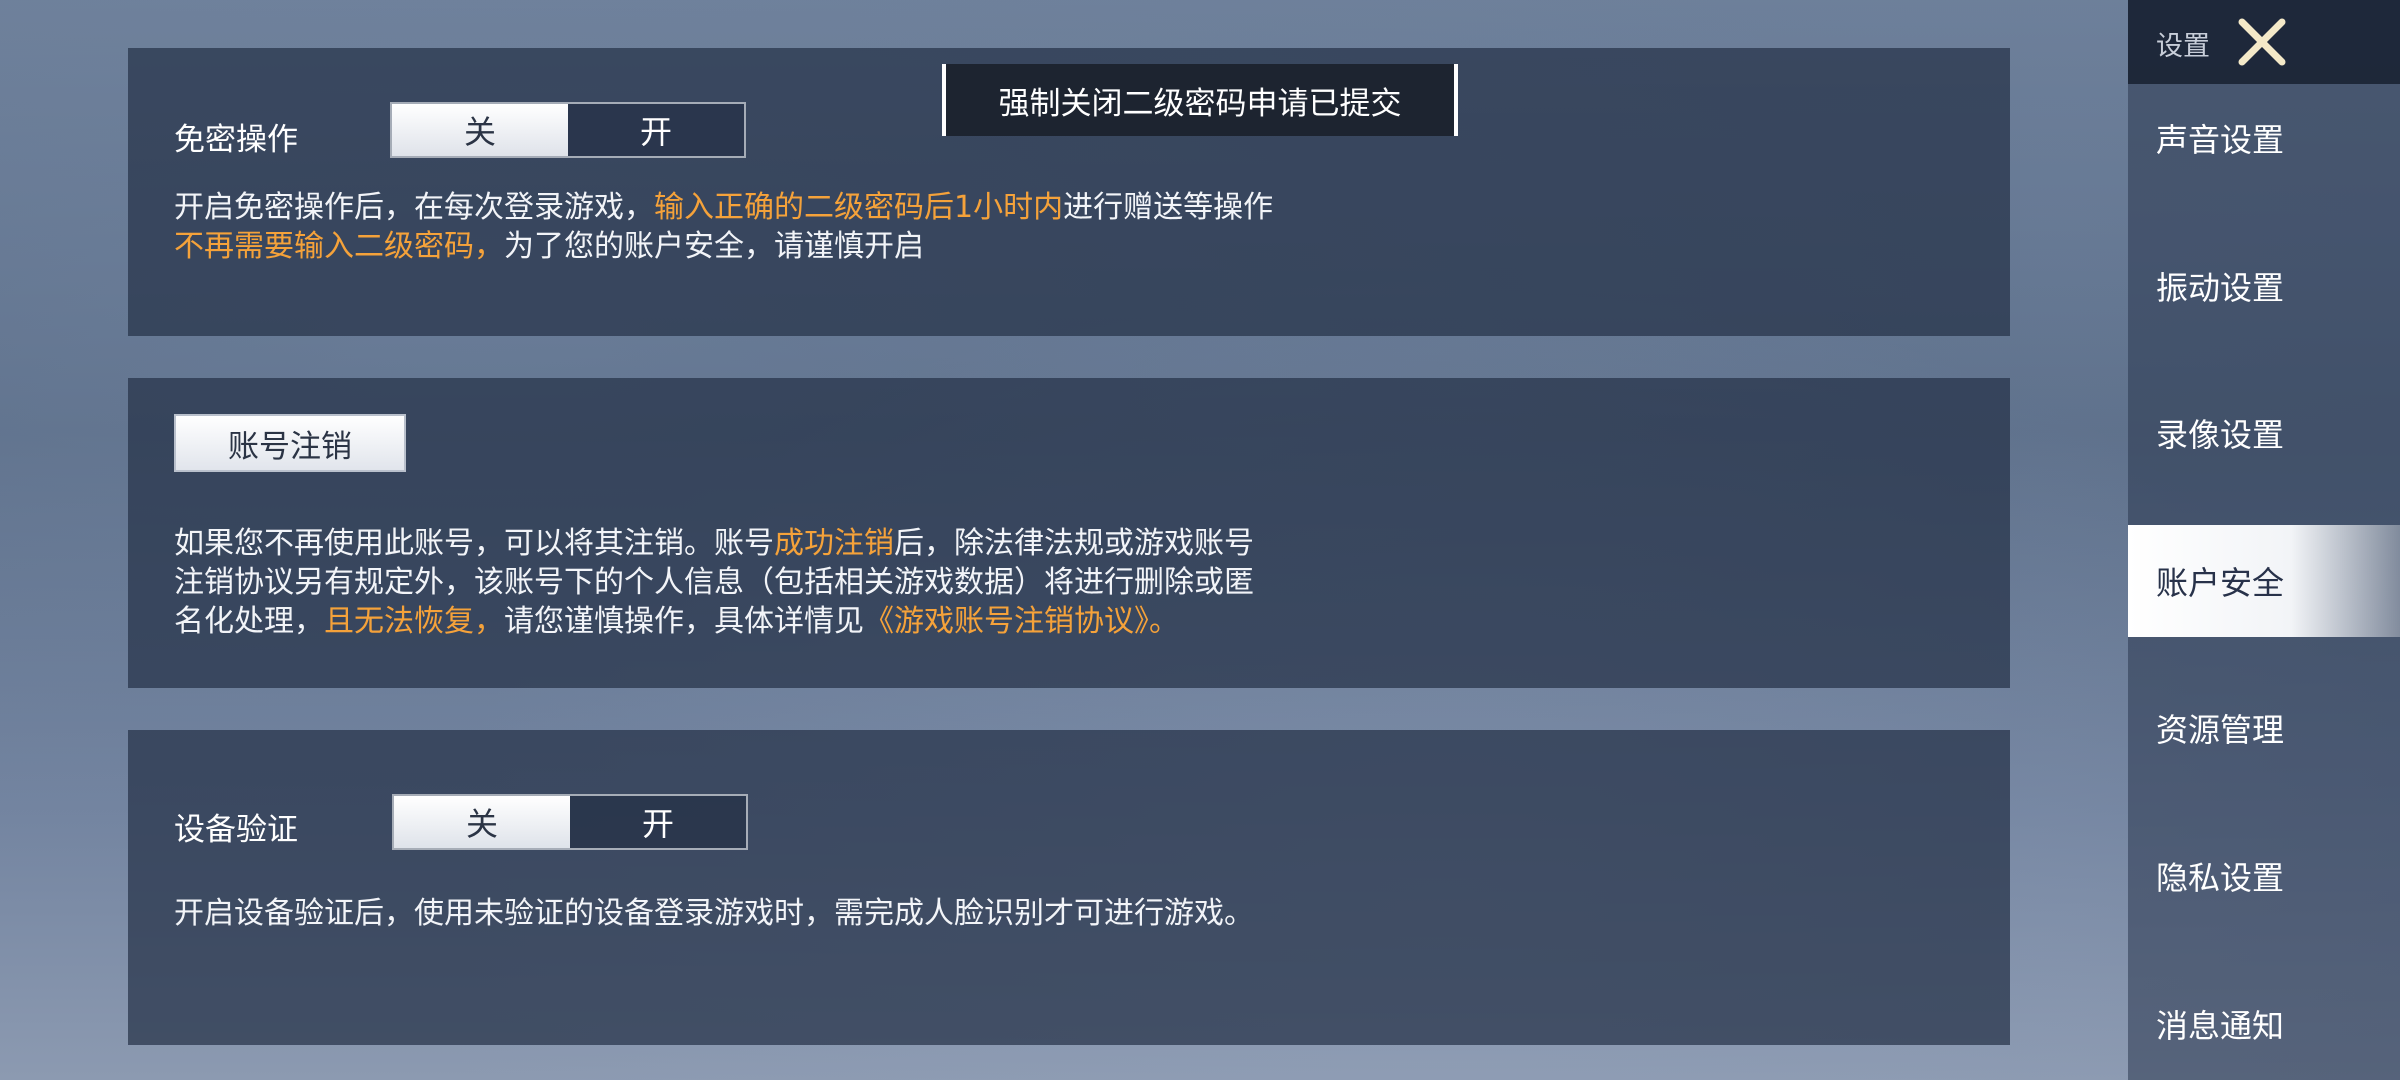 The image size is (2400, 1080). I want to click on sidebar-header: 设置, so click(2264, 42).